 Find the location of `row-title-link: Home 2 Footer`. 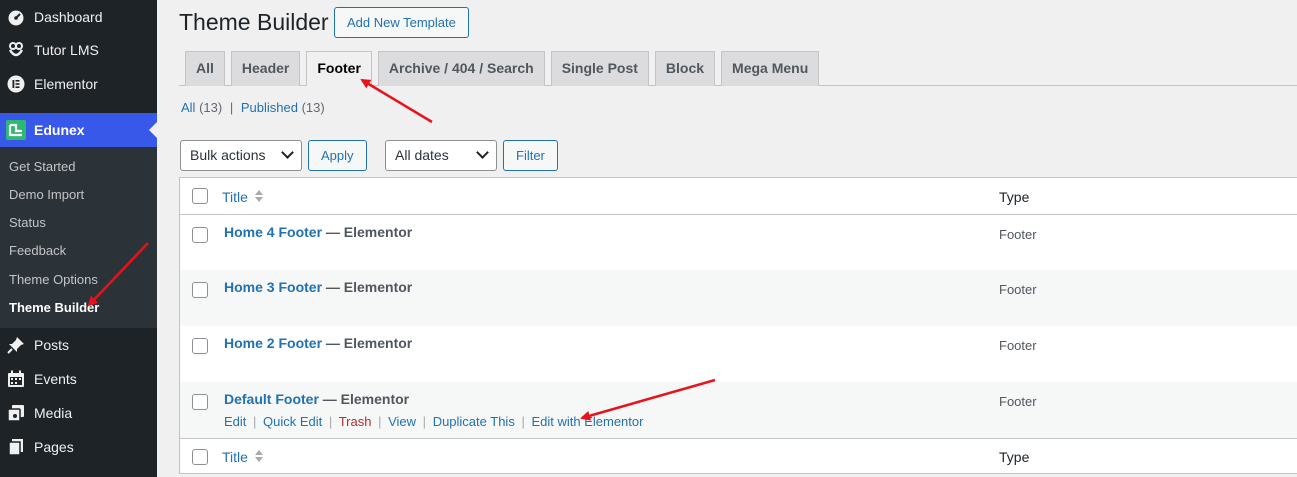

row-title-link: Home 2 Footer is located at coordinates (273, 343).